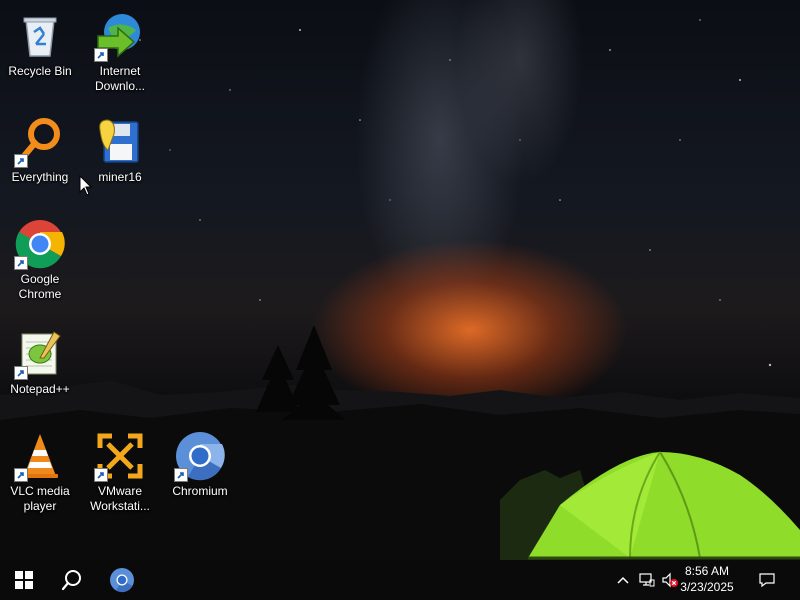 This screenshot has height=600, width=800. What do you see at coordinates (767, 580) in the screenshot?
I see `notification-icon` at bounding box center [767, 580].